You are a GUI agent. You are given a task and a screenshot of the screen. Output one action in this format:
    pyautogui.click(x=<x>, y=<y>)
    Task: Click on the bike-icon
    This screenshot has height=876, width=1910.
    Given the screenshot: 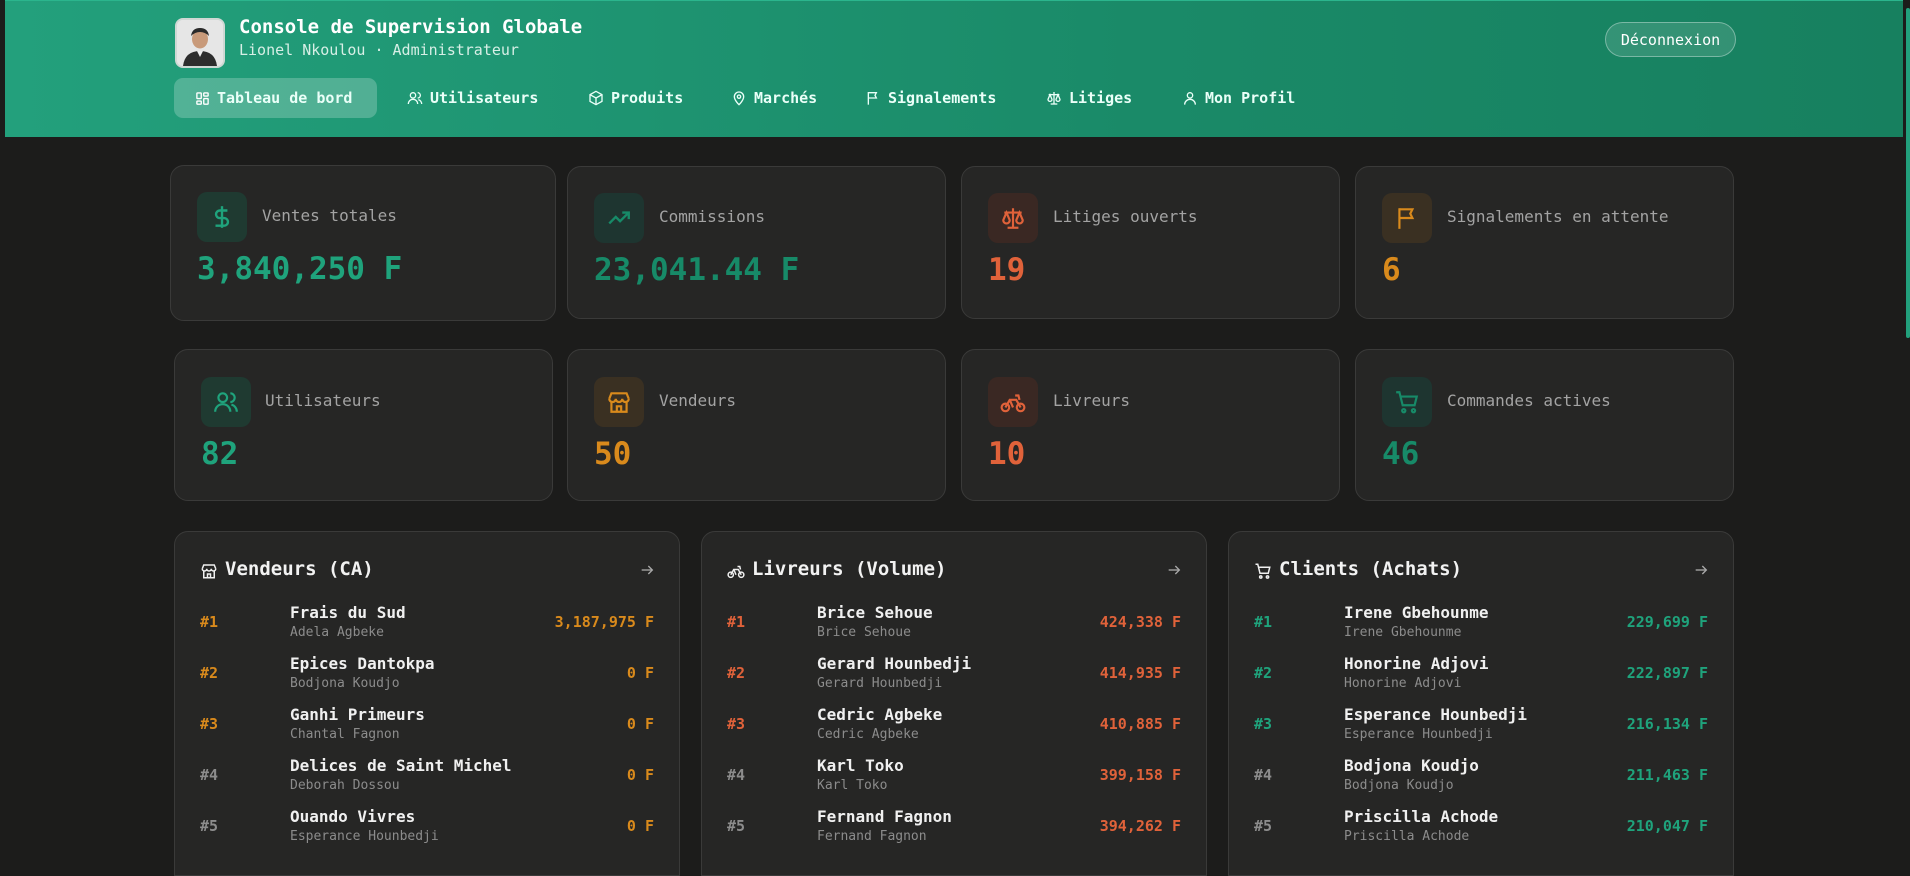 What is the action you would take?
    pyautogui.click(x=1013, y=402)
    